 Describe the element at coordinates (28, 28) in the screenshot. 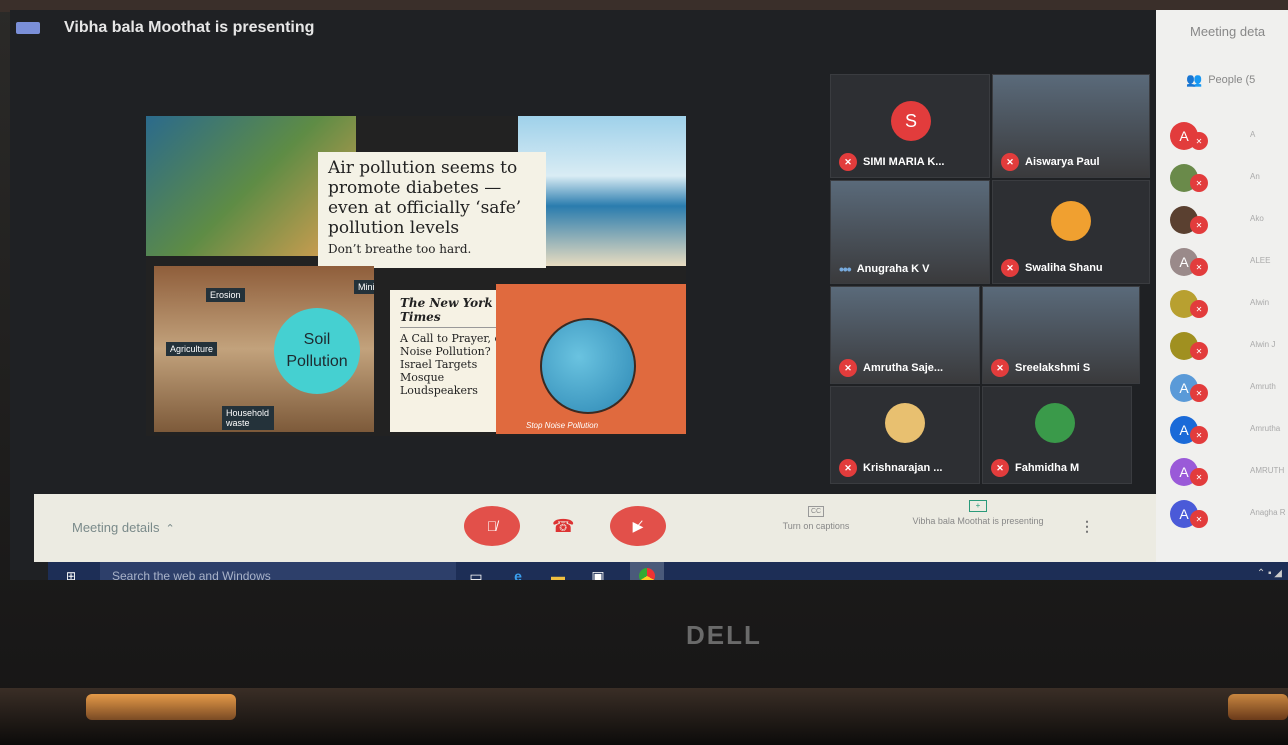

I see `presenting-icon` at that location.